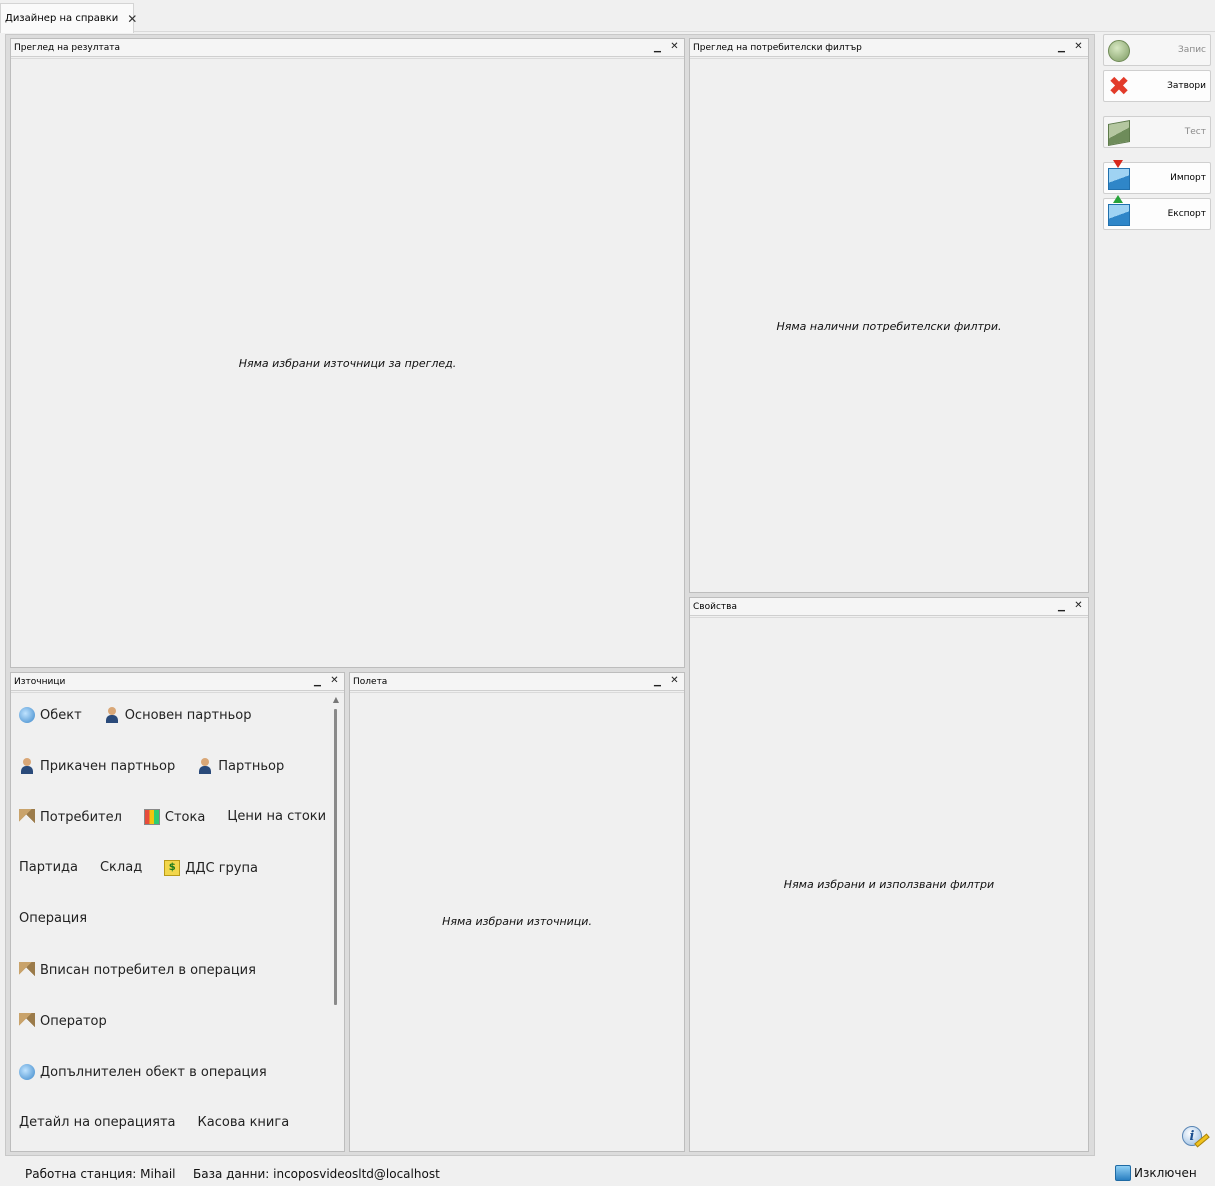 This screenshot has width=1215, height=1186. What do you see at coordinates (153, 1072) in the screenshot?
I see `source-item-label: Допълнителен обект в операция` at bounding box center [153, 1072].